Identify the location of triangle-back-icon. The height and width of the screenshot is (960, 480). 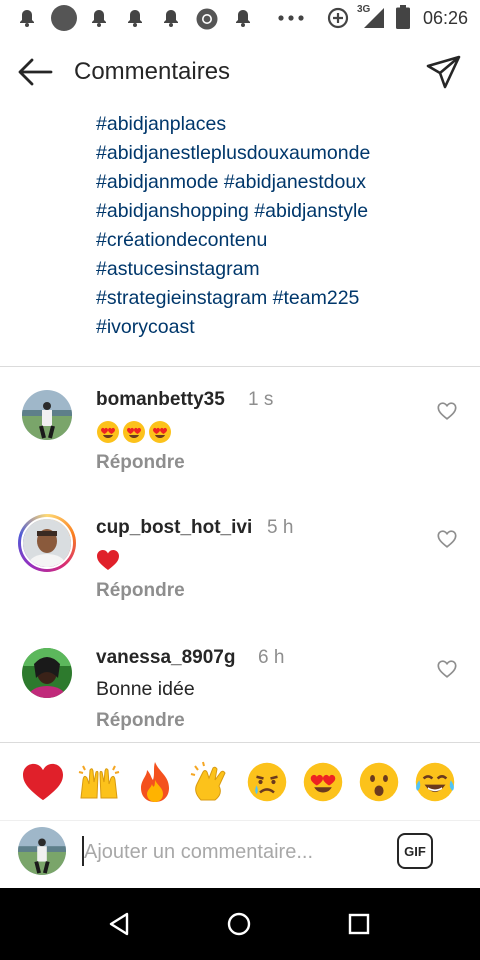
(119, 924).